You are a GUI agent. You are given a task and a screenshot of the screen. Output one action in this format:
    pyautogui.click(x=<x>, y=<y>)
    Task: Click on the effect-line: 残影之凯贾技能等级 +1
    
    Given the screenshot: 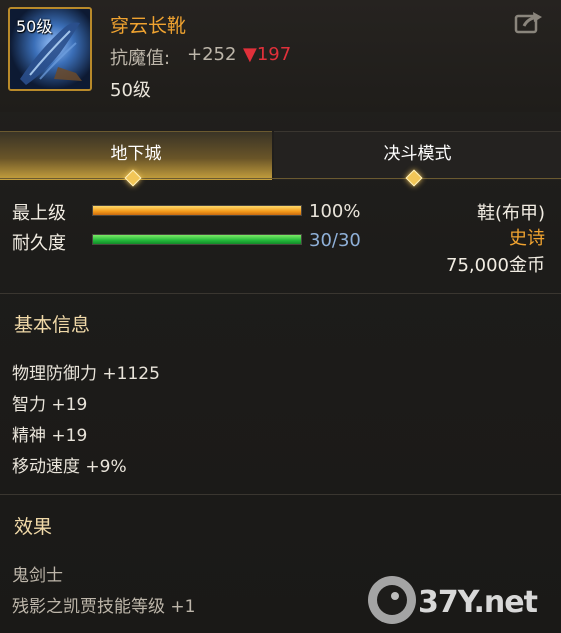 What is the action you would take?
    pyautogui.click(x=104, y=607)
    